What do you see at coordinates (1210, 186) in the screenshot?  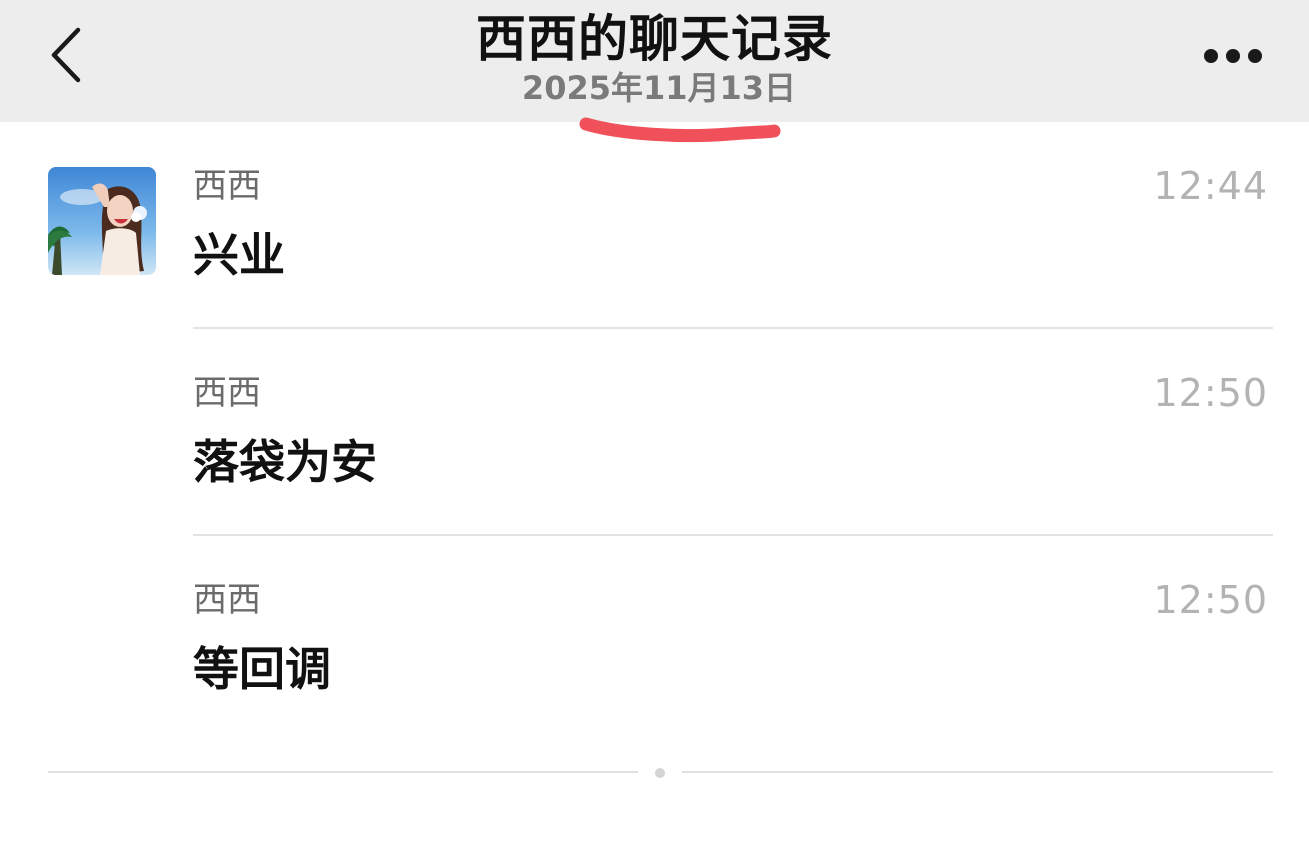 I see `message-time: 12:44` at bounding box center [1210, 186].